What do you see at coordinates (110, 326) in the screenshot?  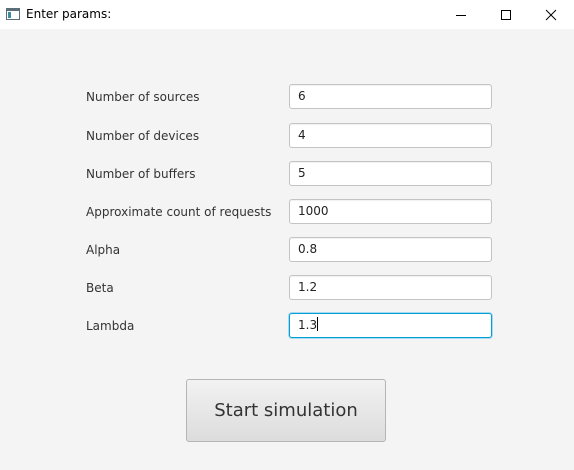 I see `lambda-label: Lambda` at bounding box center [110, 326].